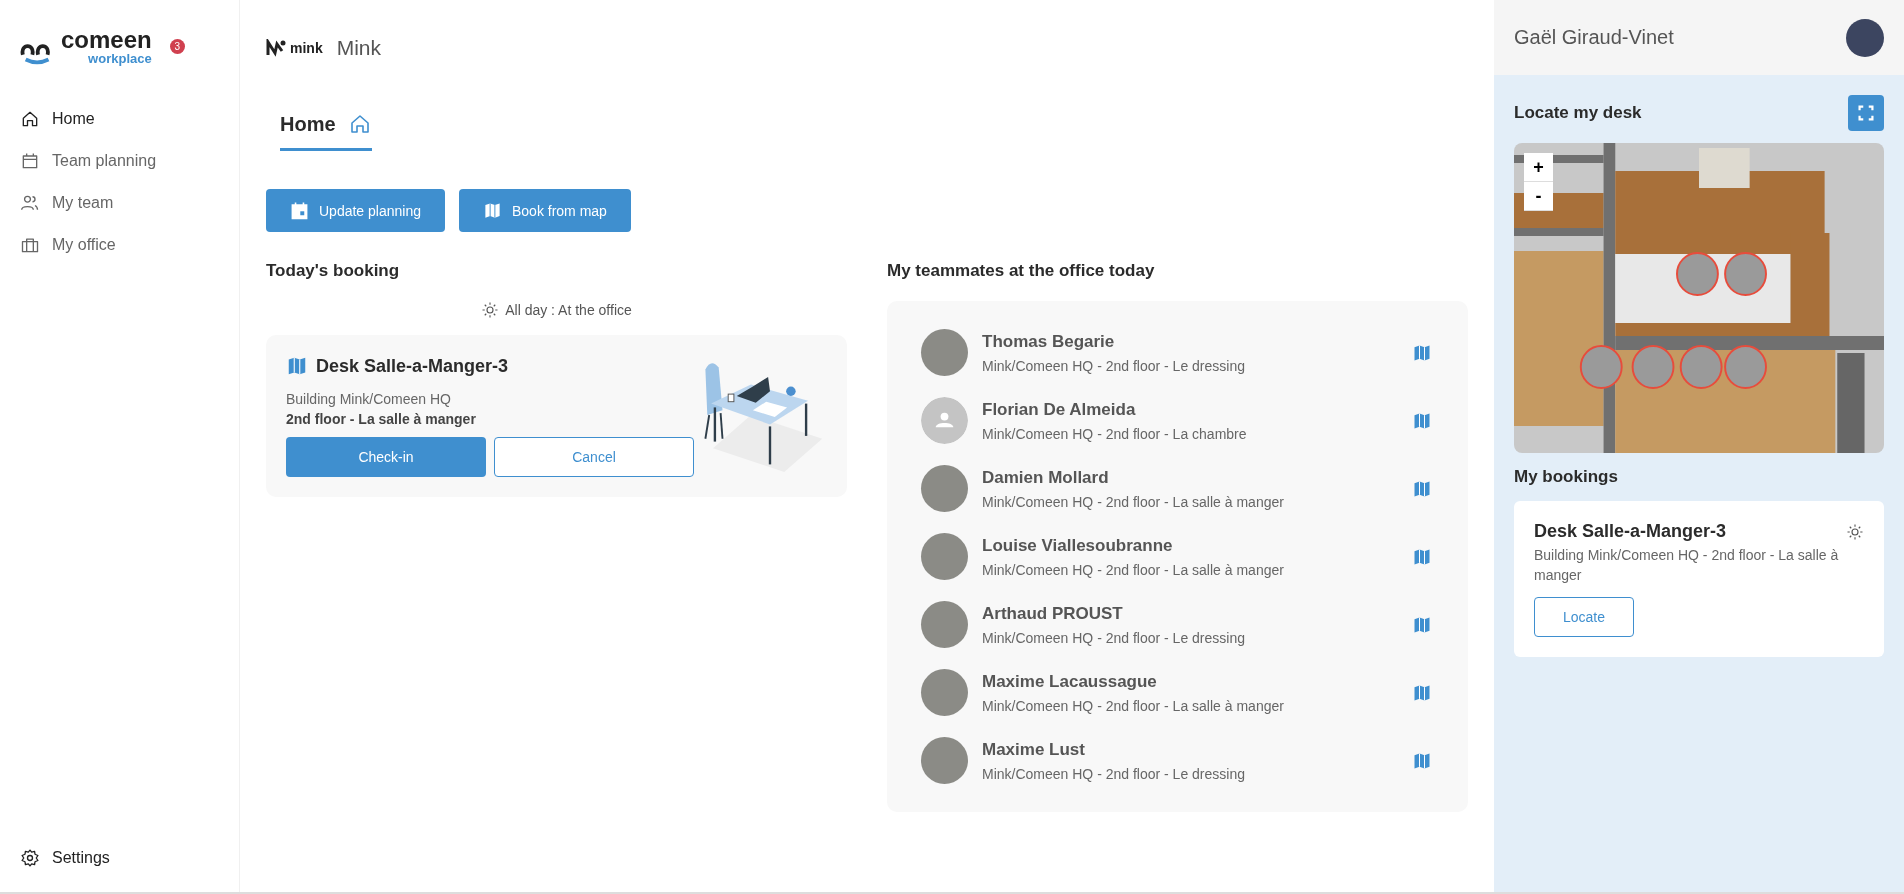  What do you see at coordinates (568, 310) in the screenshot?
I see `booking-period: All day : At the office` at bounding box center [568, 310].